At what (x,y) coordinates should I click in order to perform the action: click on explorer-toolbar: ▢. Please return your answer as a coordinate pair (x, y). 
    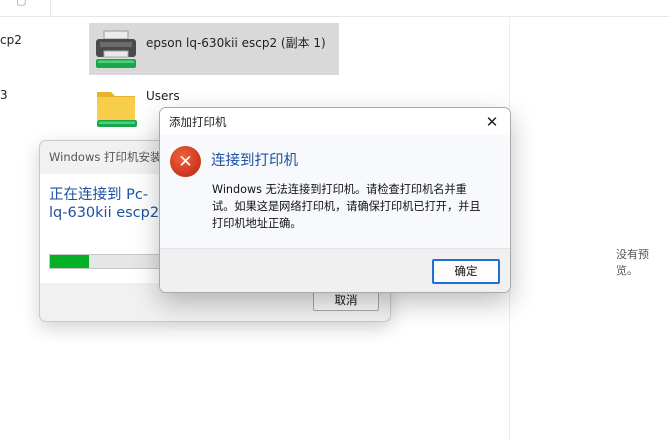
    Looking at the image, I should click on (334, 8).